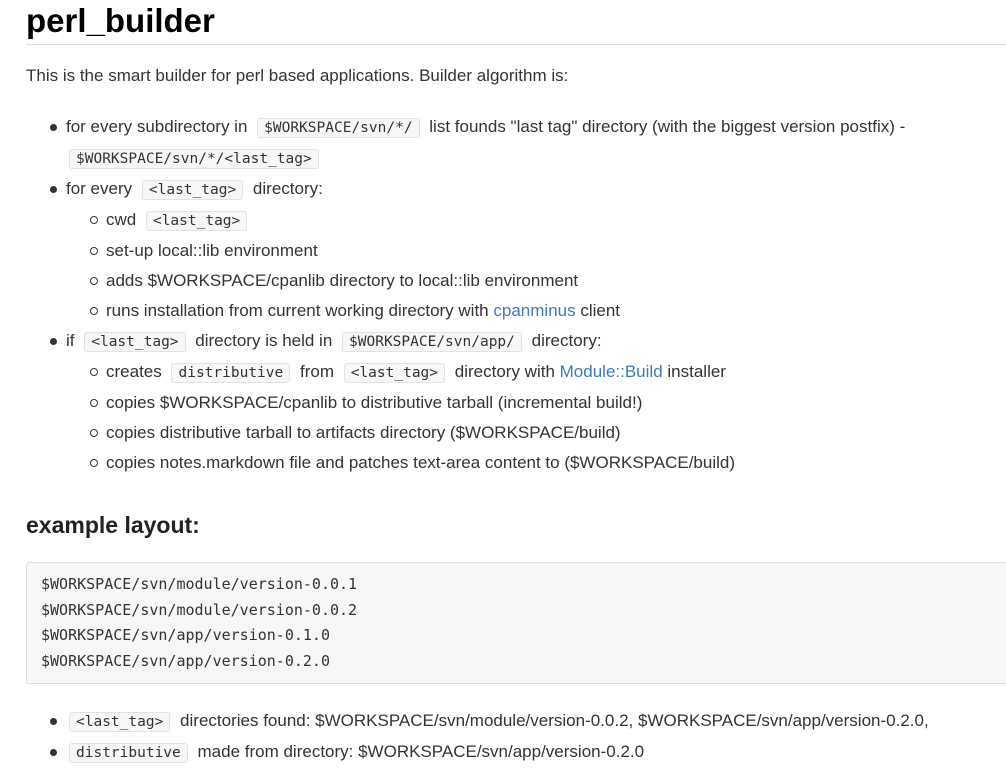 The image size is (1006, 769). What do you see at coordinates (113, 525) in the screenshot?
I see `example-layout-heading: example layout:` at bounding box center [113, 525].